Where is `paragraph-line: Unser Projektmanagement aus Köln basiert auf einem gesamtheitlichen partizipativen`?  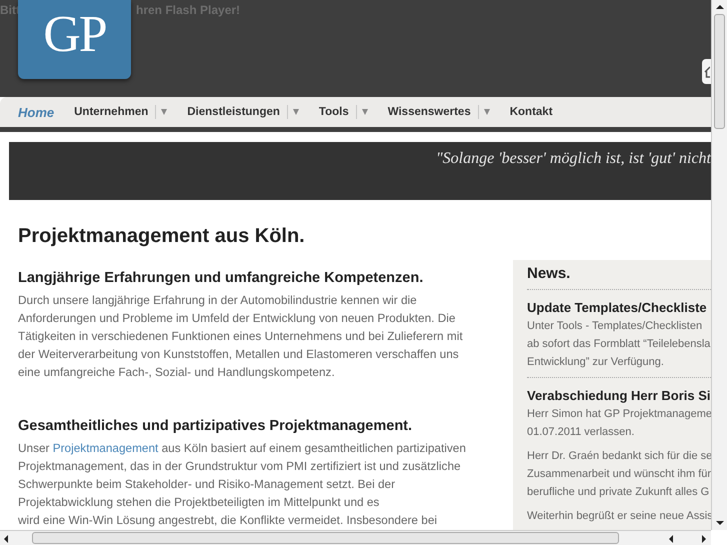
paragraph-line: Unser Projektmanagement aus Köln basiert auf einem gesamtheitlichen partizipativen is located at coordinates (242, 448).